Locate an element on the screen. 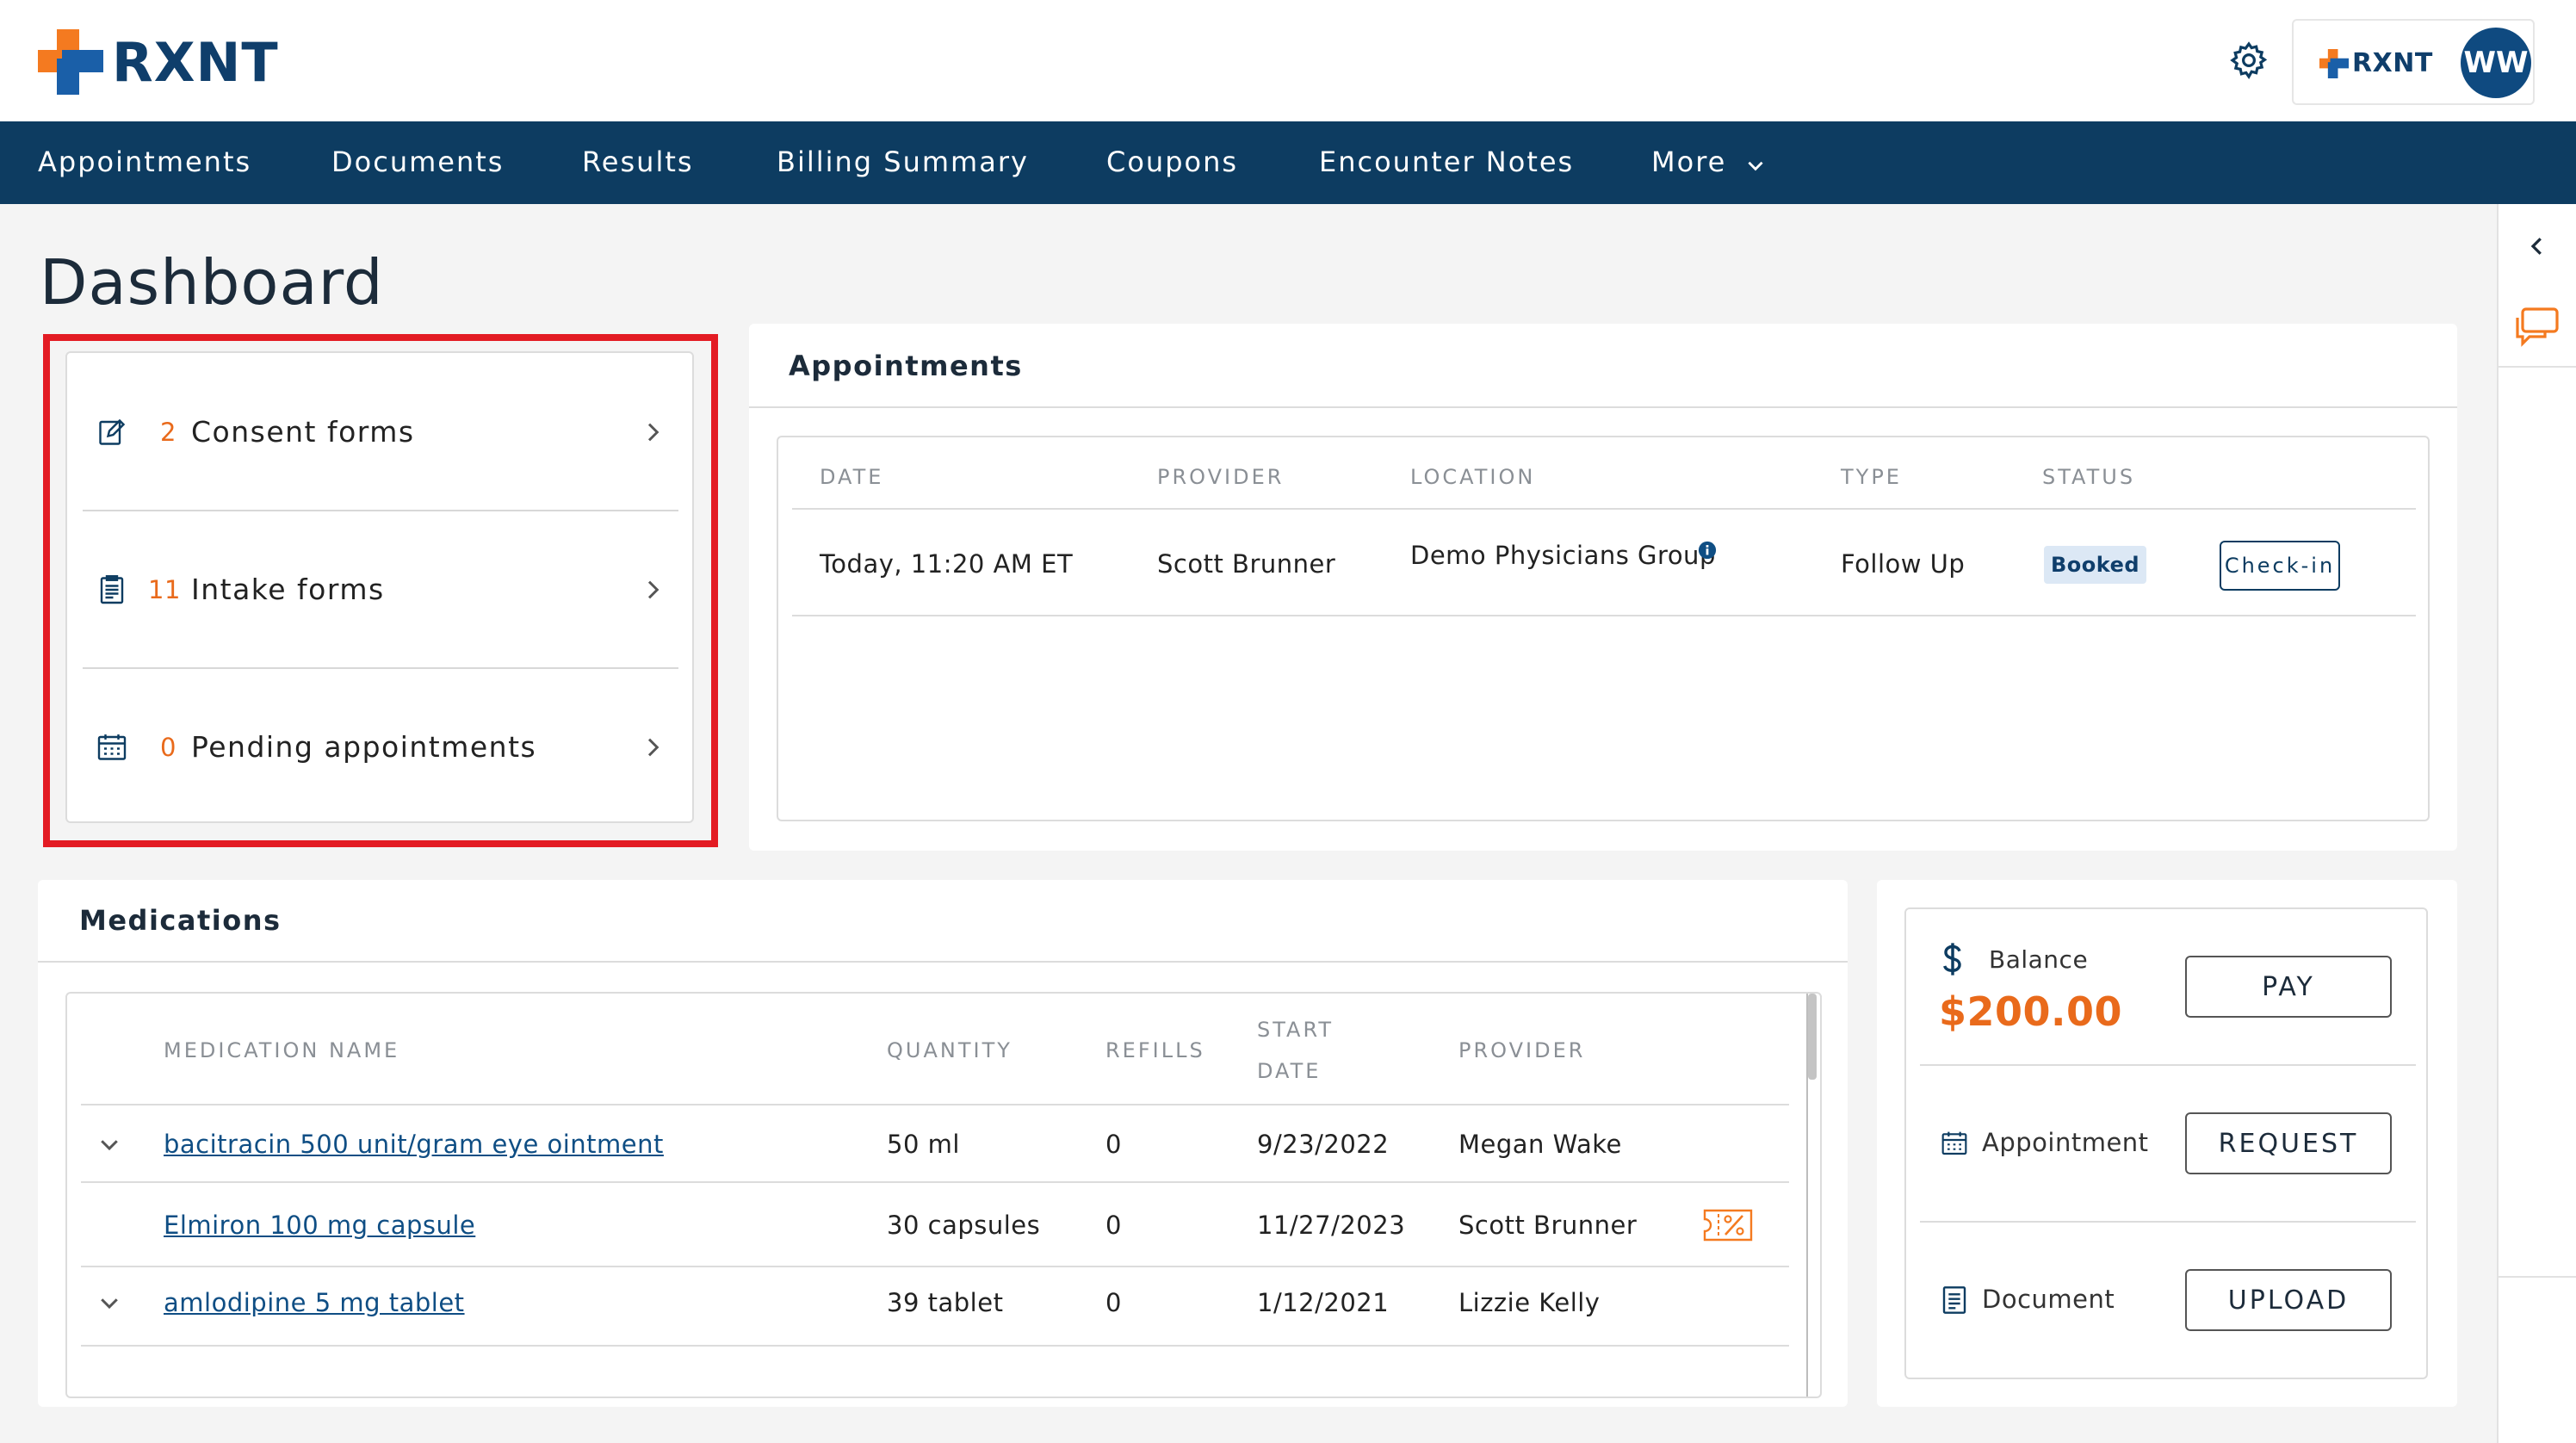  rxnt-mini-logo: RXNT is located at coordinates (2376, 63).